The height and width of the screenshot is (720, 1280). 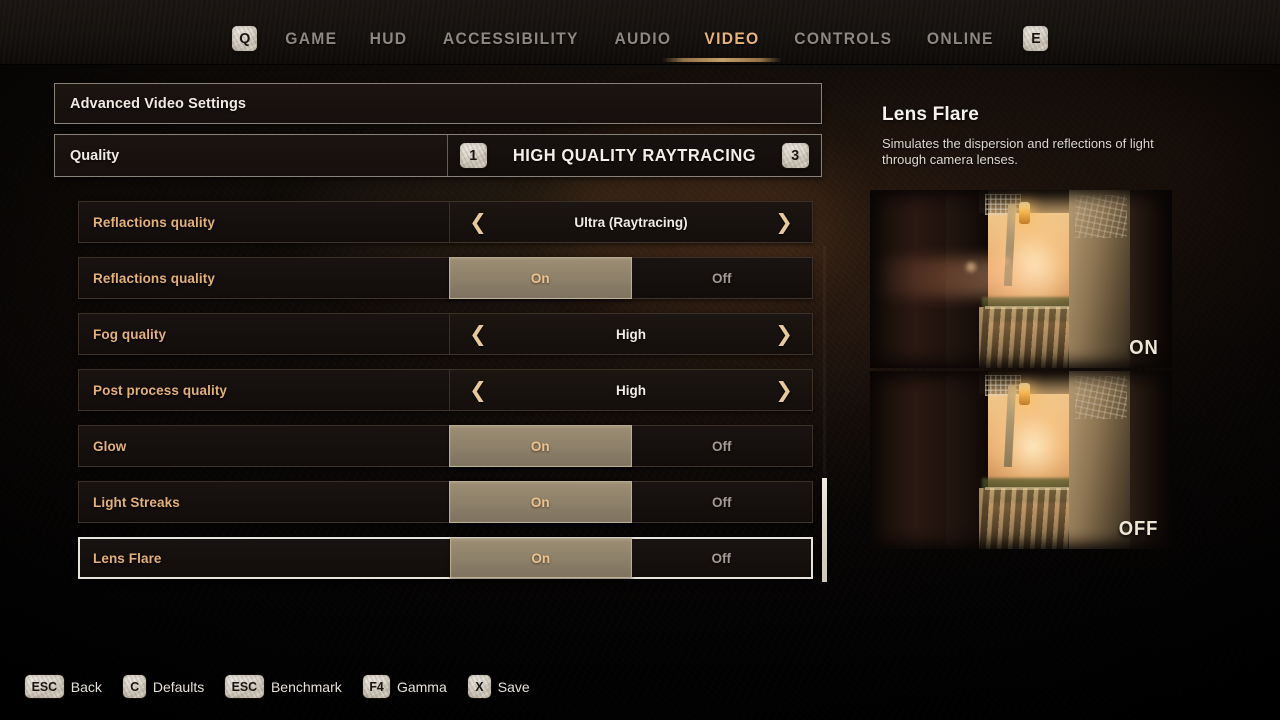 I want to click on tab-online: ONLINE, so click(x=961, y=39).